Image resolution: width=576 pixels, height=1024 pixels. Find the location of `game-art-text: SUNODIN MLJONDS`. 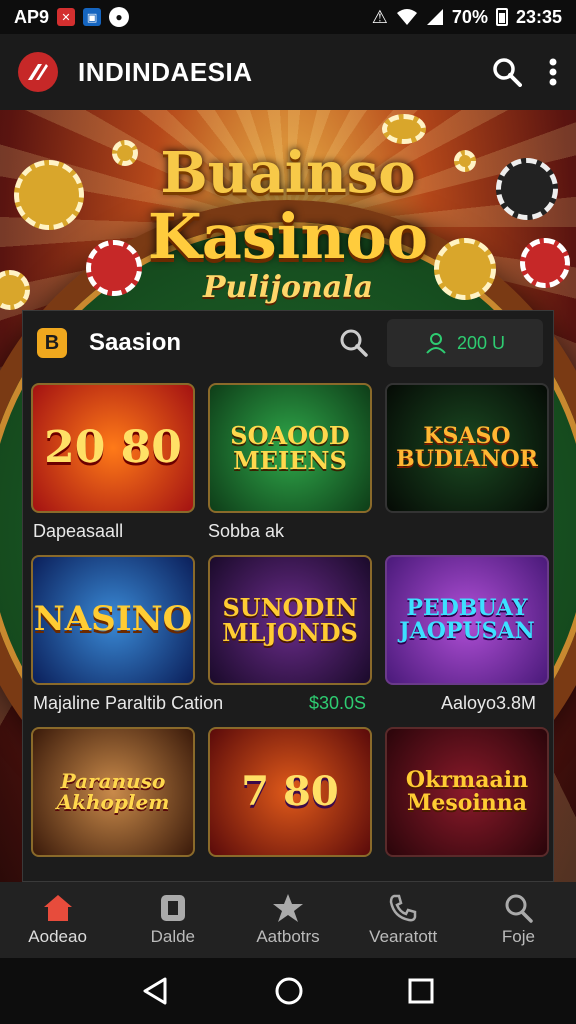

game-art-text: SUNODIN MLJONDS is located at coordinates (290, 619).